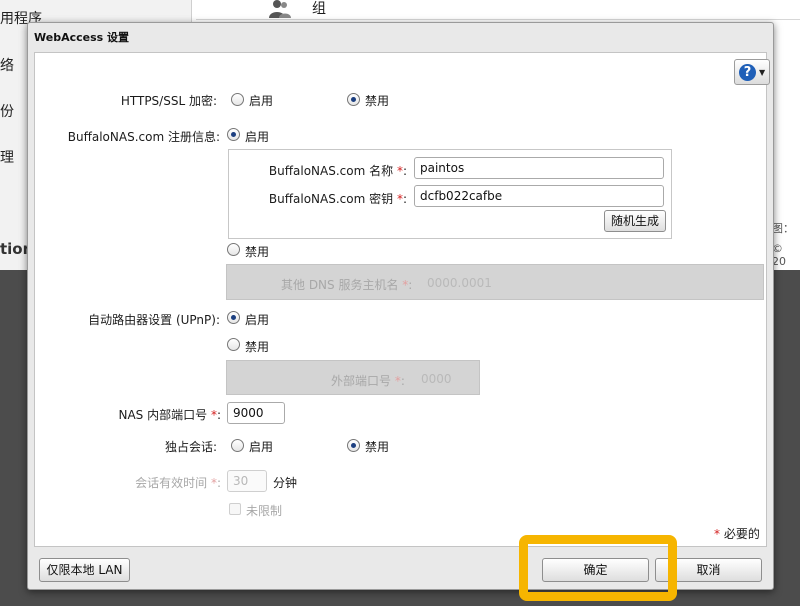 Image resolution: width=800 pixels, height=606 pixels. Describe the element at coordinates (190, 447) in the screenshot. I see `exclusive-session-label: 独占会话:` at that location.